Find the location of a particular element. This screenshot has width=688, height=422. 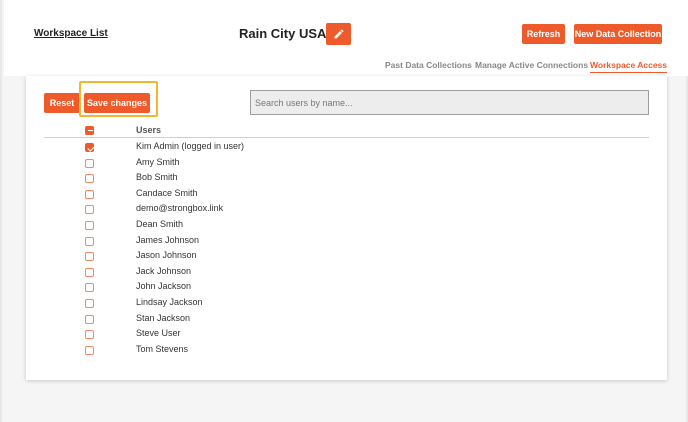

user-row: Kim Admin (logged in user) is located at coordinates (346, 148).